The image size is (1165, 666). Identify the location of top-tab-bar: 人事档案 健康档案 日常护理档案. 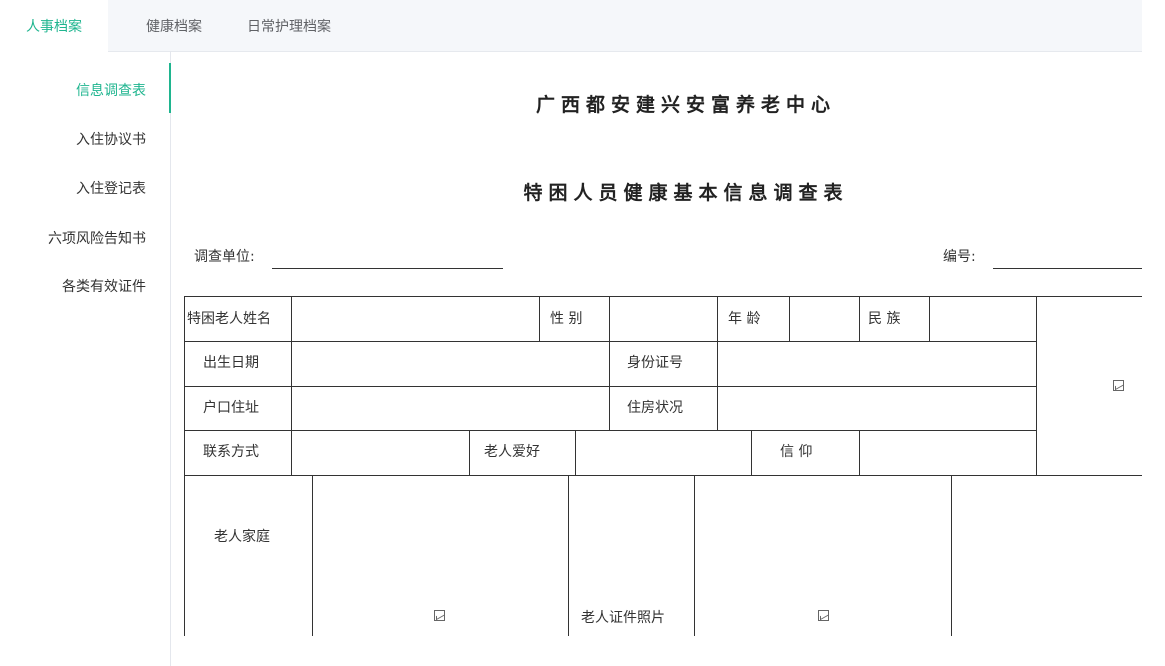
(571, 26).